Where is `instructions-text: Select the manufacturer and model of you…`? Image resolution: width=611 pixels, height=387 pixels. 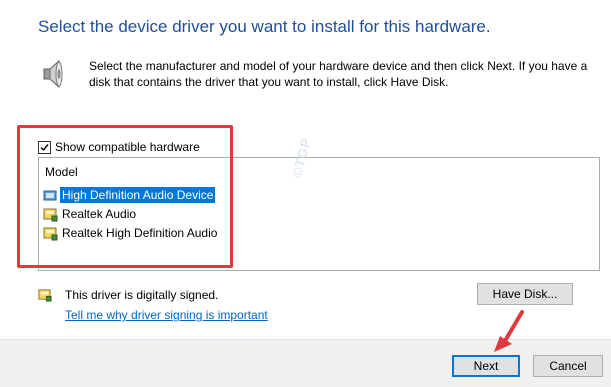
instructions-text: Select the manufacturer and model of you… is located at coordinates (338, 74).